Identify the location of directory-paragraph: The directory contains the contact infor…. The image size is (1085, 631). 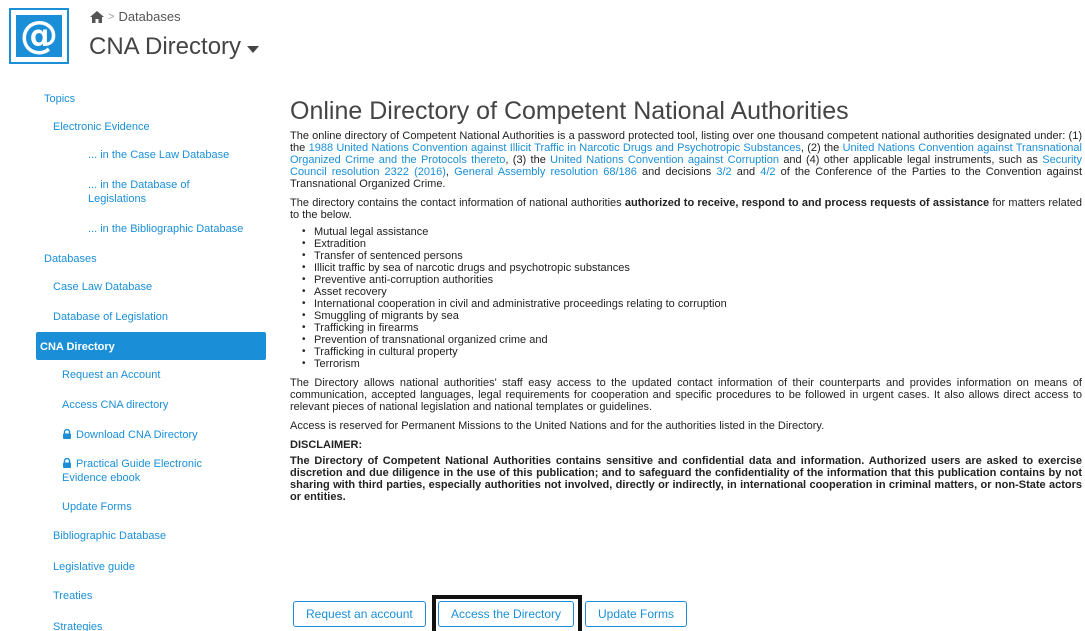
(686, 209).